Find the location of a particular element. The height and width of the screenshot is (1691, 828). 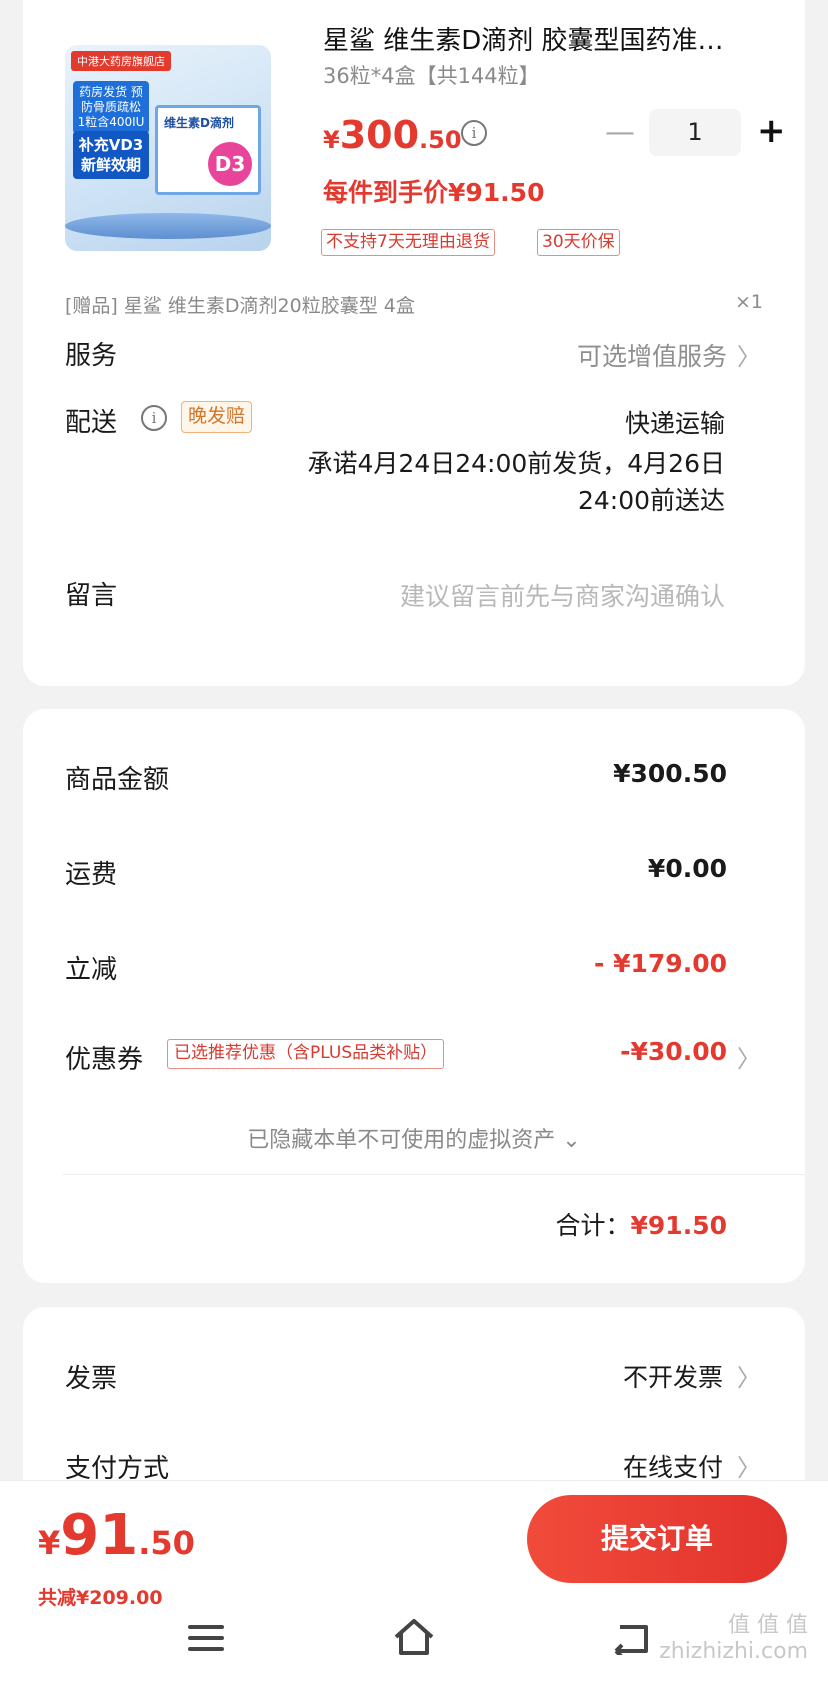

watermark: 值 值 值 zhizhizhi.com is located at coordinates (733, 1638).